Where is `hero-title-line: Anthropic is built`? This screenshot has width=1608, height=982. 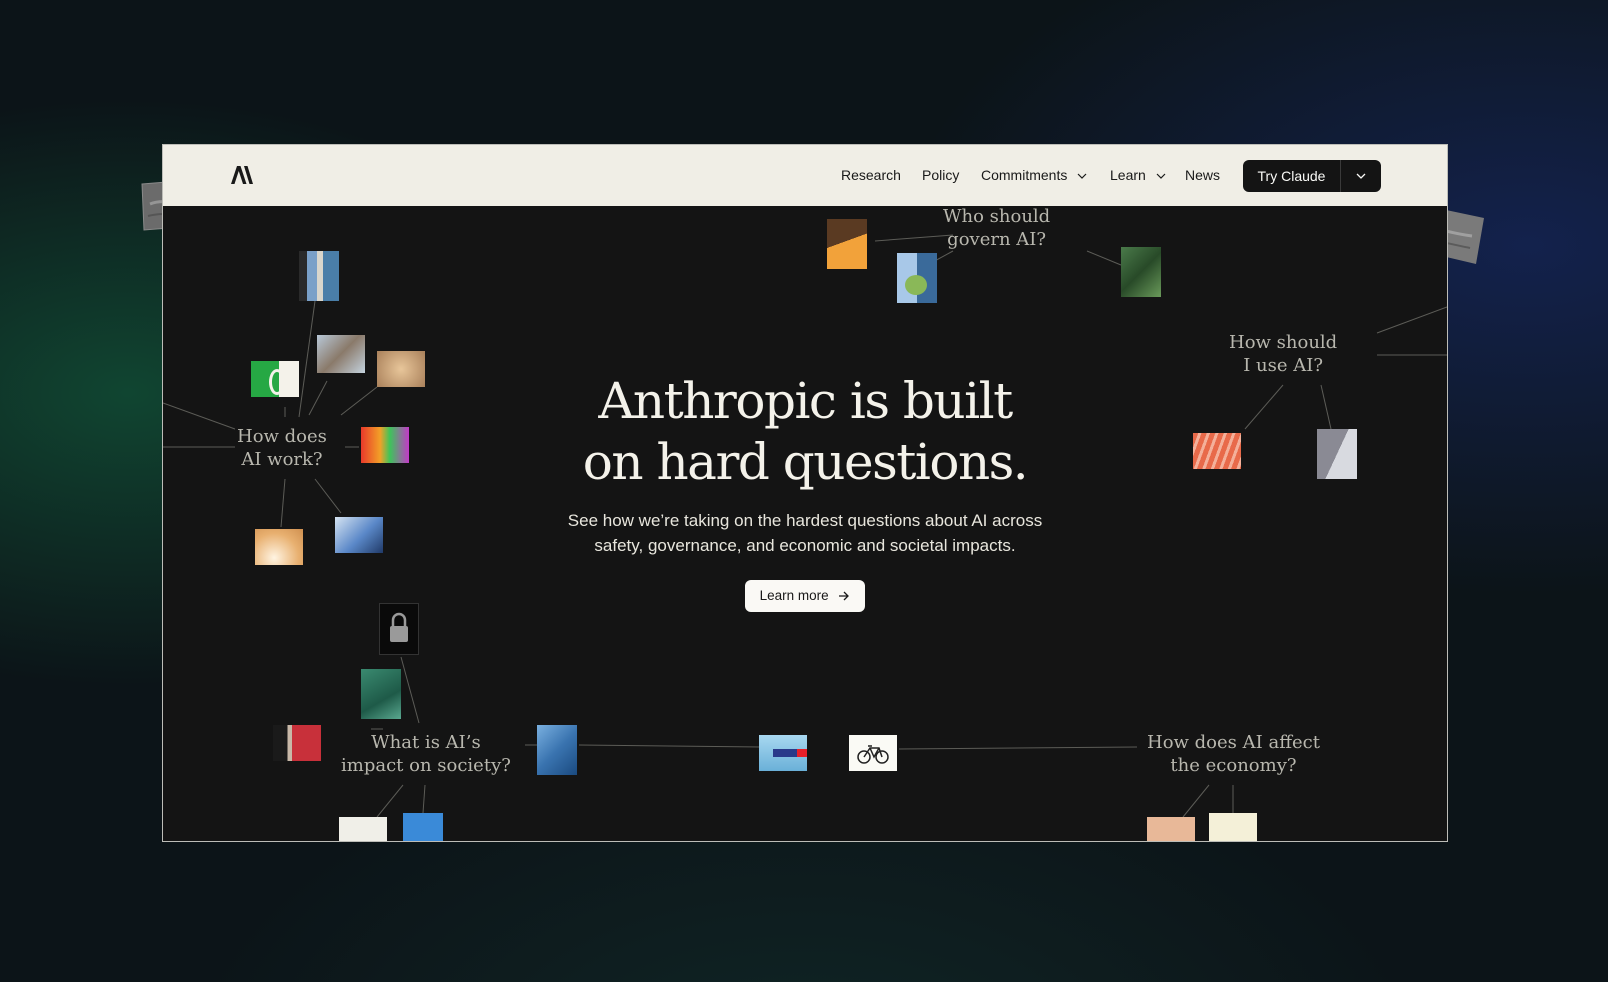 hero-title-line: Anthropic is built is located at coordinates (805, 401).